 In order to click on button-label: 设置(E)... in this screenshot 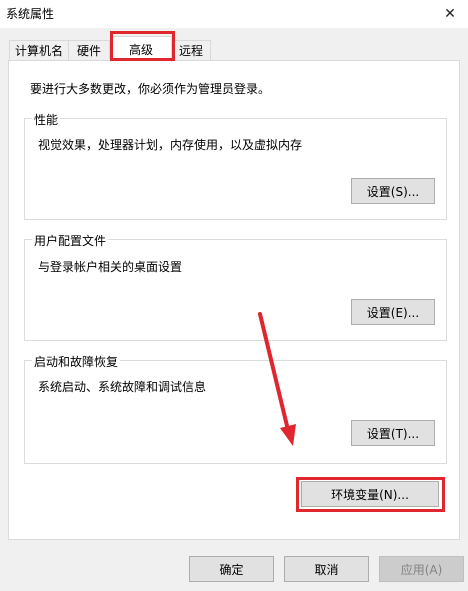, I will do `click(393, 312)`.